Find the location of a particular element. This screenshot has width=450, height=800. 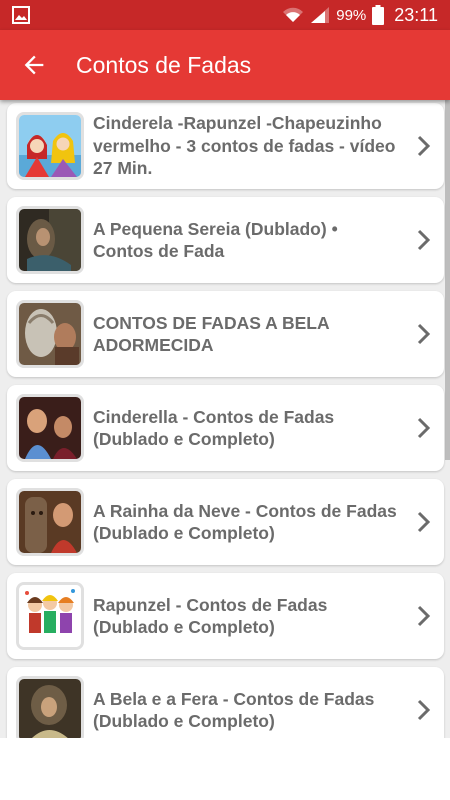

scrollbar is located at coordinates (447, 280).